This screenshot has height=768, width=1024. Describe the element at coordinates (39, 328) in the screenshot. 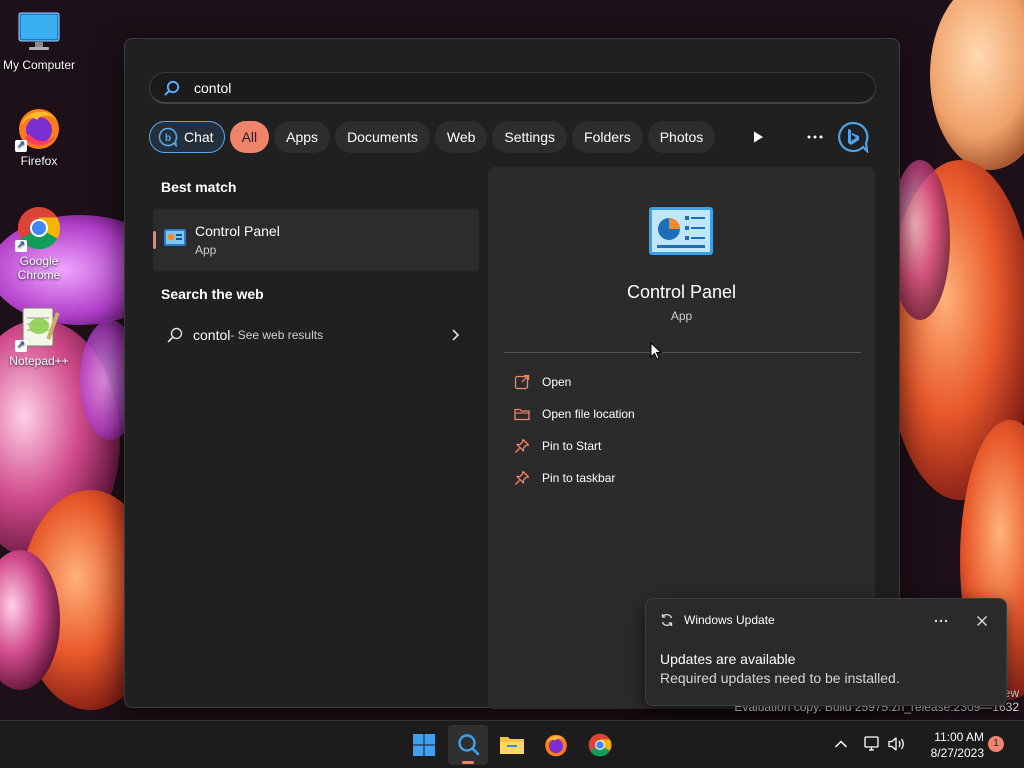

I see `notepadpp-icon: ↗` at that location.